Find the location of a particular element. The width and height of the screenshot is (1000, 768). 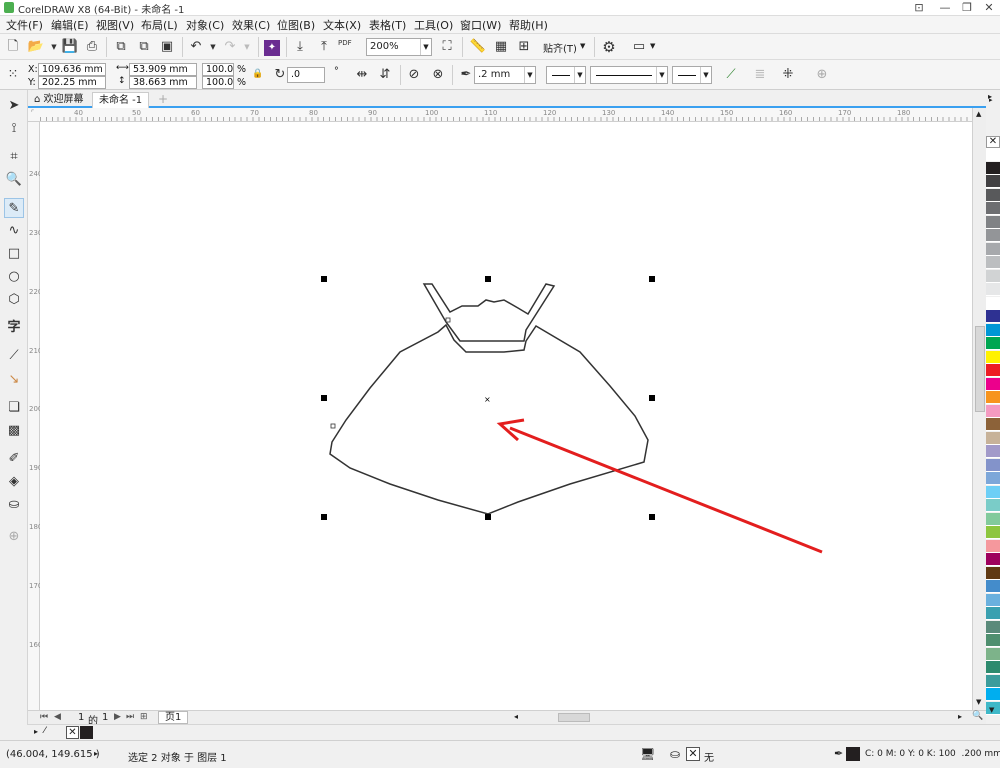

vertical-scroll-thumb is located at coordinates (980, 369).